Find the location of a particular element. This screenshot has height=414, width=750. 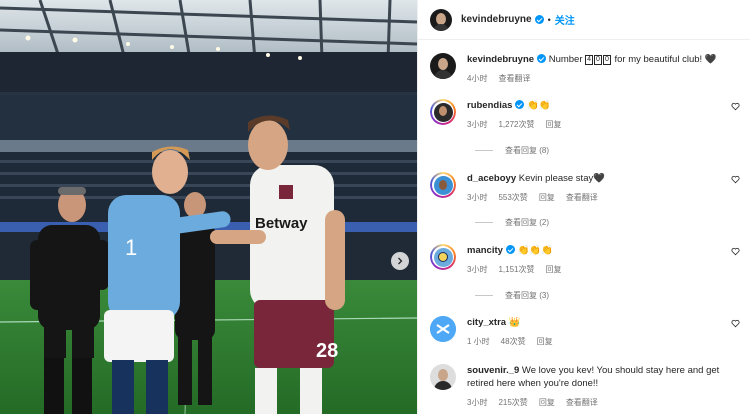

caption-emoji: 🖤 is located at coordinates (710, 59).